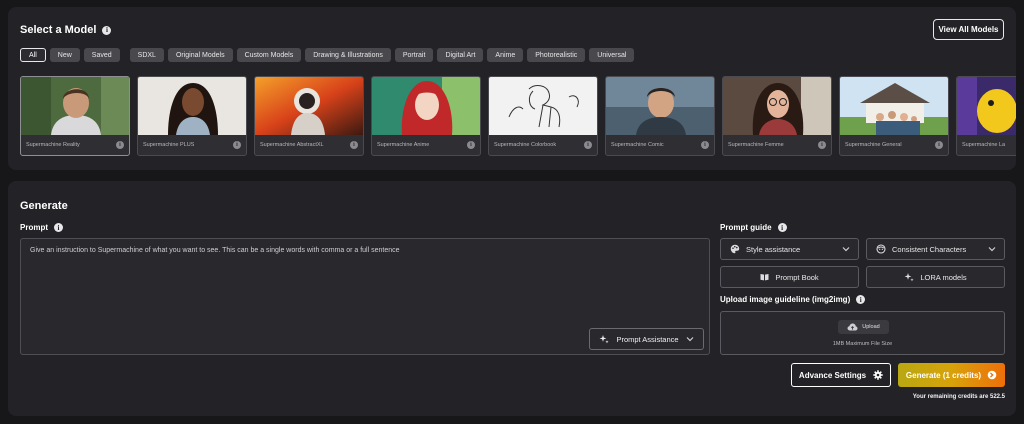 The height and width of the screenshot is (424, 1024). Describe the element at coordinates (58, 30) in the screenshot. I see `select-model-title: Select a Model` at that location.